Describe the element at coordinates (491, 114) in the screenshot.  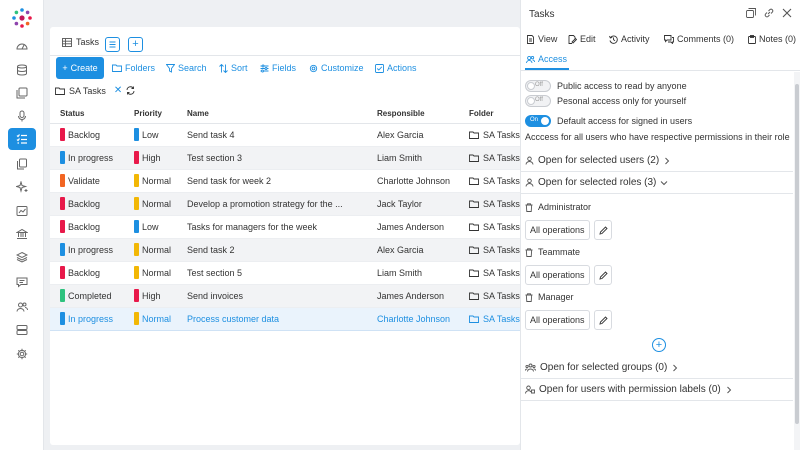
I see `column-header-folder: Folder` at that location.